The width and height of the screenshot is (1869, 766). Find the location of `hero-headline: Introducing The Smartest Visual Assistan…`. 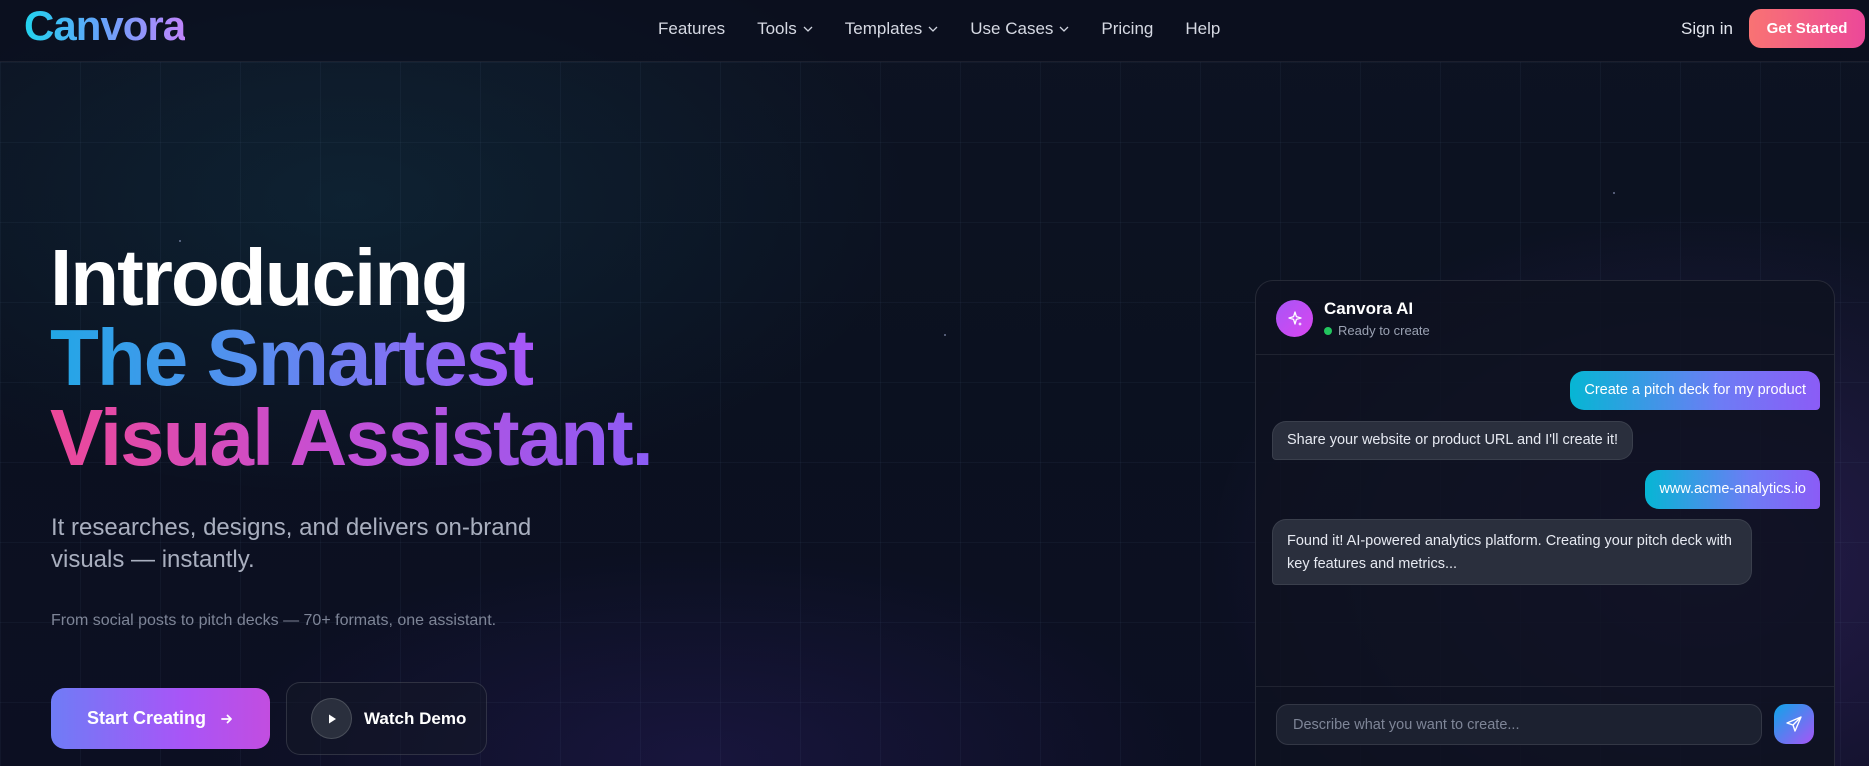

hero-headline: Introducing The Smartest Visual Assistan… is located at coordinates (352, 357).